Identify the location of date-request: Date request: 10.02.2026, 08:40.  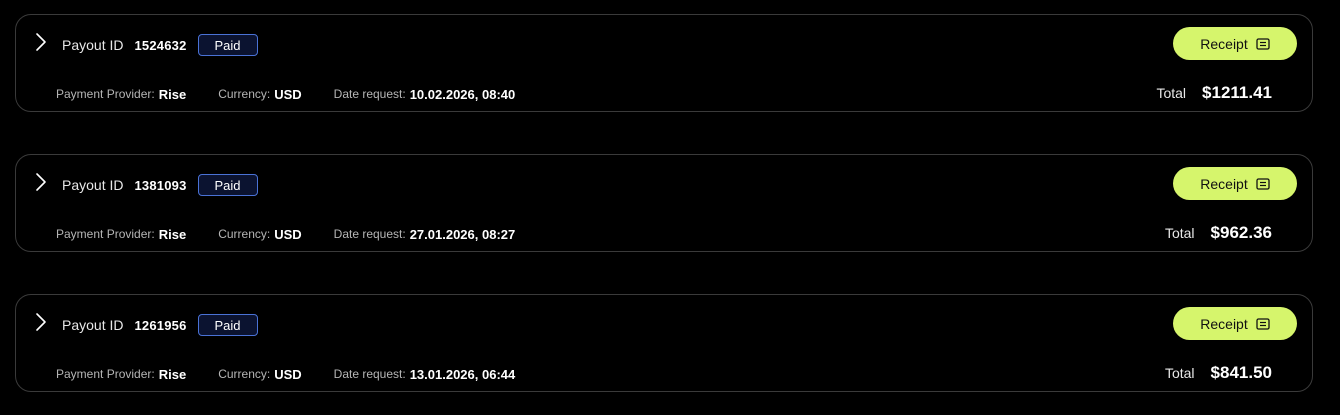
(425, 94).